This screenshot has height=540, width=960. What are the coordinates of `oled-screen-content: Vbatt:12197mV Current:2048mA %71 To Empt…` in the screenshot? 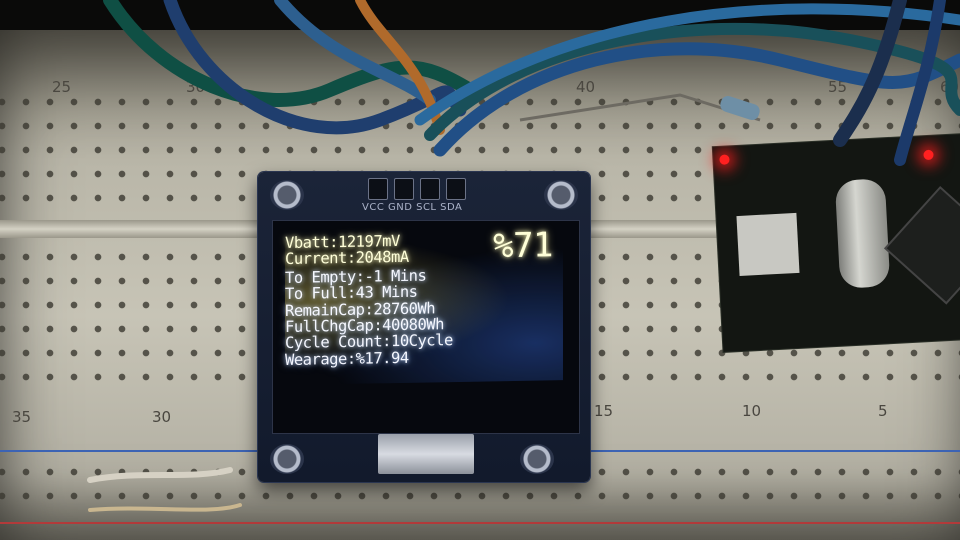 It's located at (424, 305).